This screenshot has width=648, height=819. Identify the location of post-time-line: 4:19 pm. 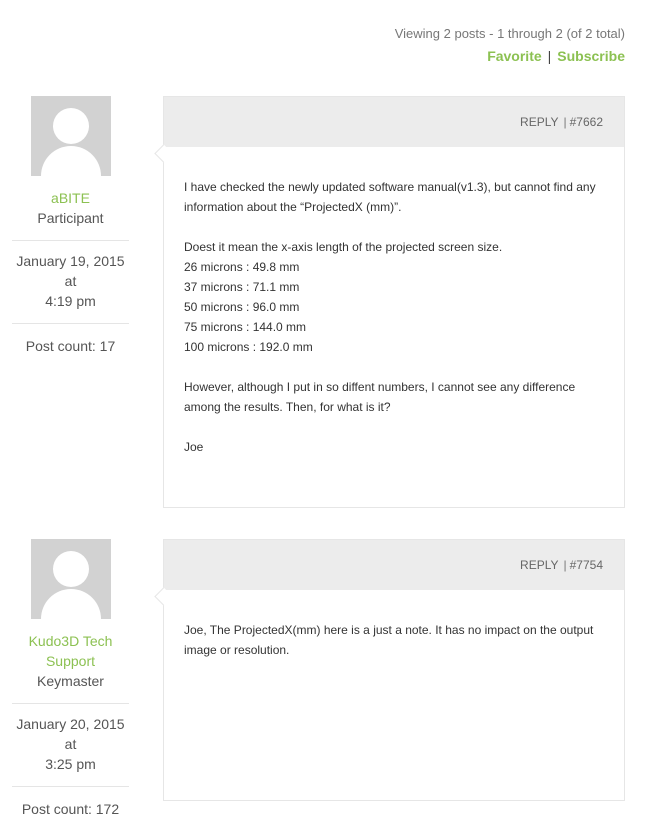
(70, 301).